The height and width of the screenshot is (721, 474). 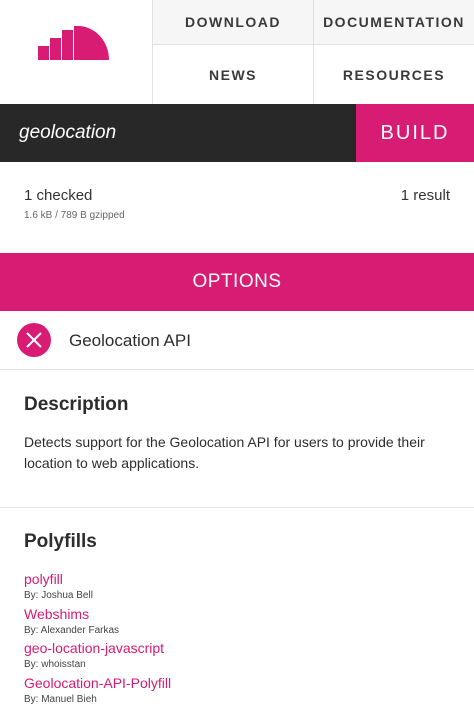 What do you see at coordinates (76, 404) in the screenshot?
I see `description-heading: Description` at bounding box center [76, 404].